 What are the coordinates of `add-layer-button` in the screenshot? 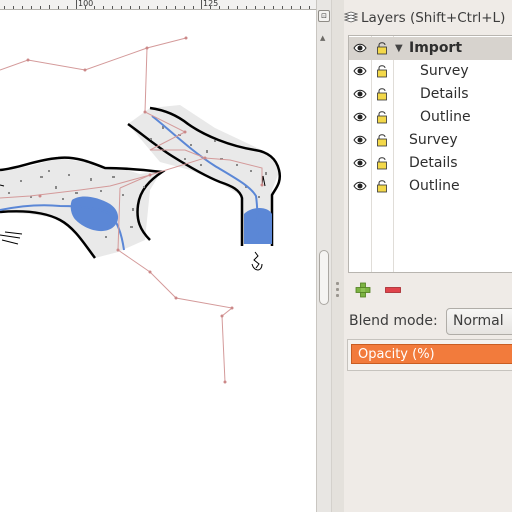 It's located at (363, 290).